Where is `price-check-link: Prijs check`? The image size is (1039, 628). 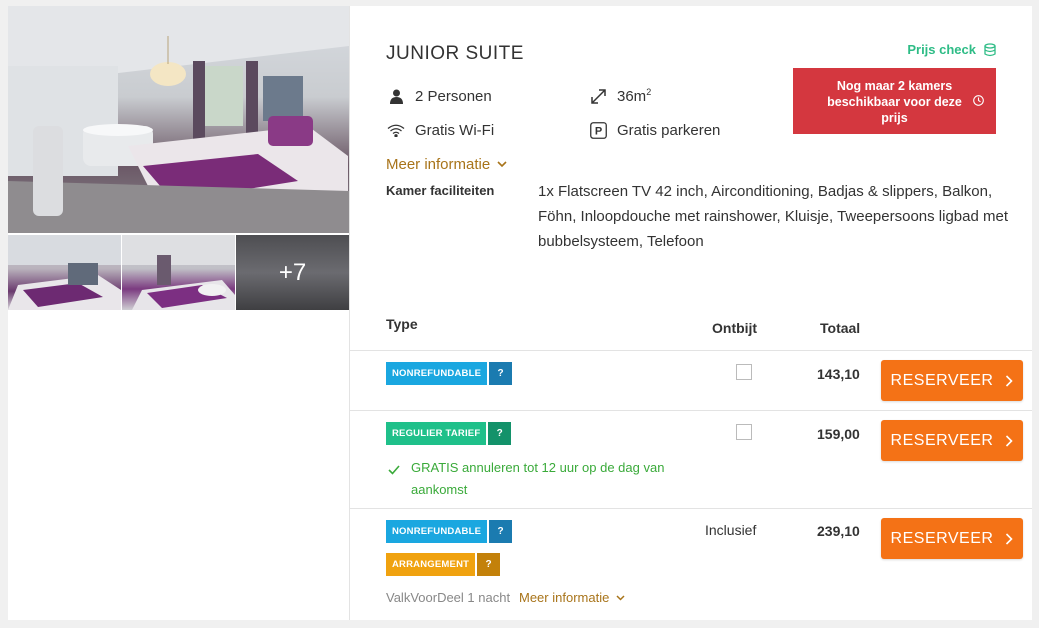
price-check-link: Prijs check is located at coordinates (951, 49).